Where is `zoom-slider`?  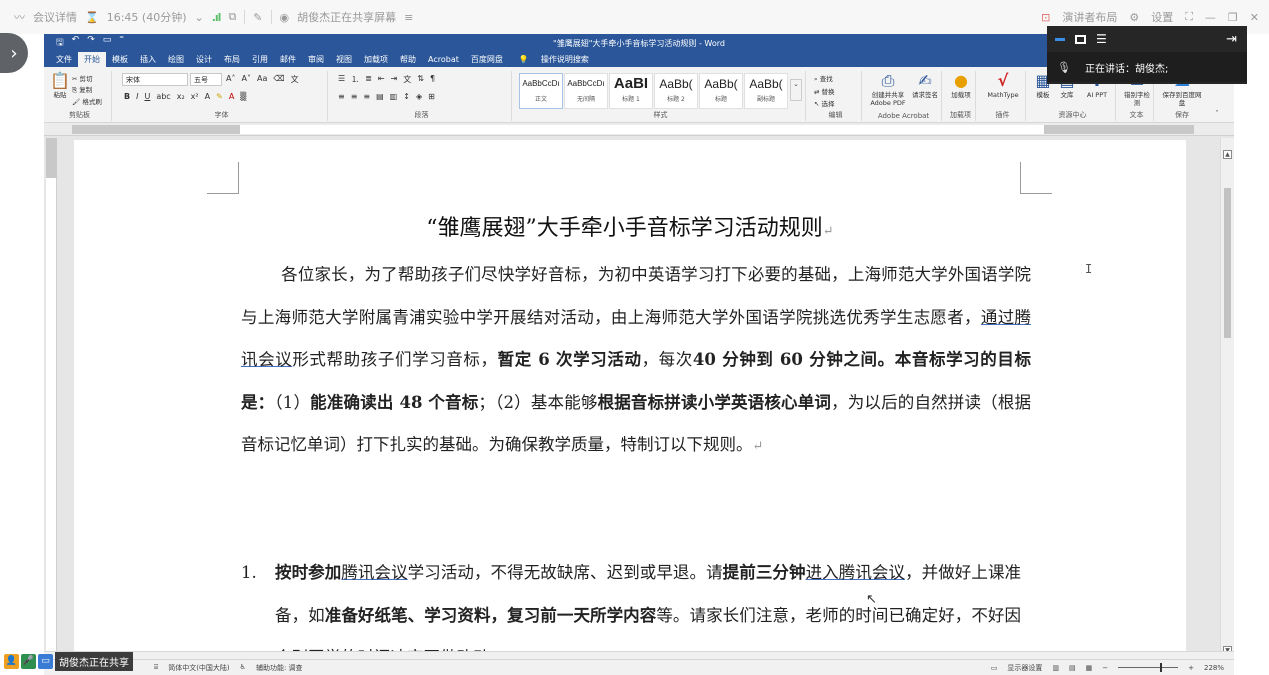 zoom-slider is located at coordinates (1148, 667).